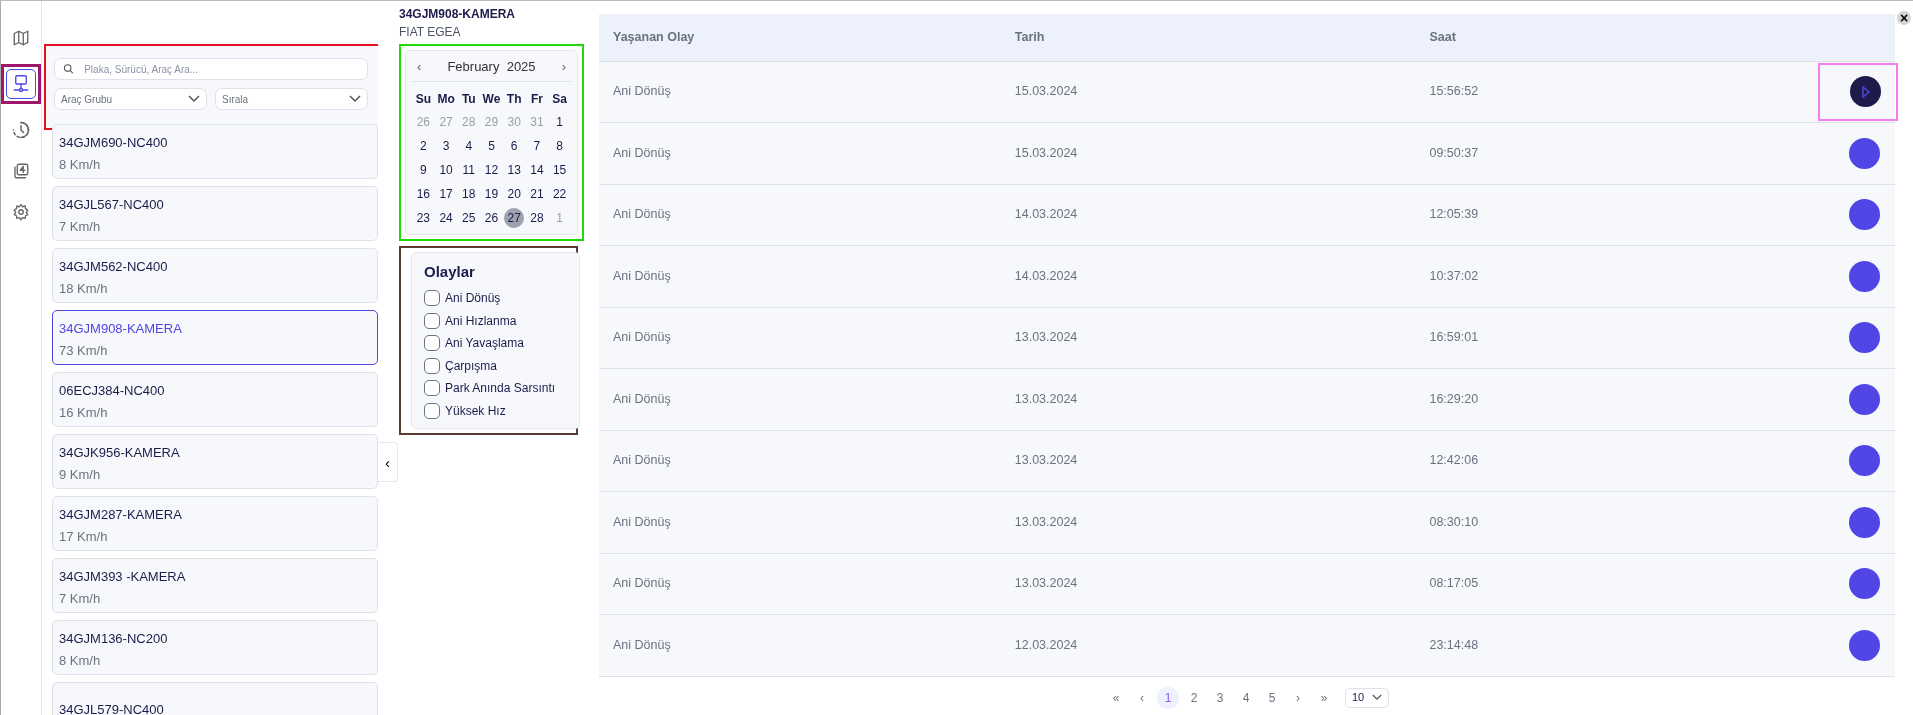 The height and width of the screenshot is (715, 1913). I want to click on table-cell: 08:30:10, so click(1514, 522).